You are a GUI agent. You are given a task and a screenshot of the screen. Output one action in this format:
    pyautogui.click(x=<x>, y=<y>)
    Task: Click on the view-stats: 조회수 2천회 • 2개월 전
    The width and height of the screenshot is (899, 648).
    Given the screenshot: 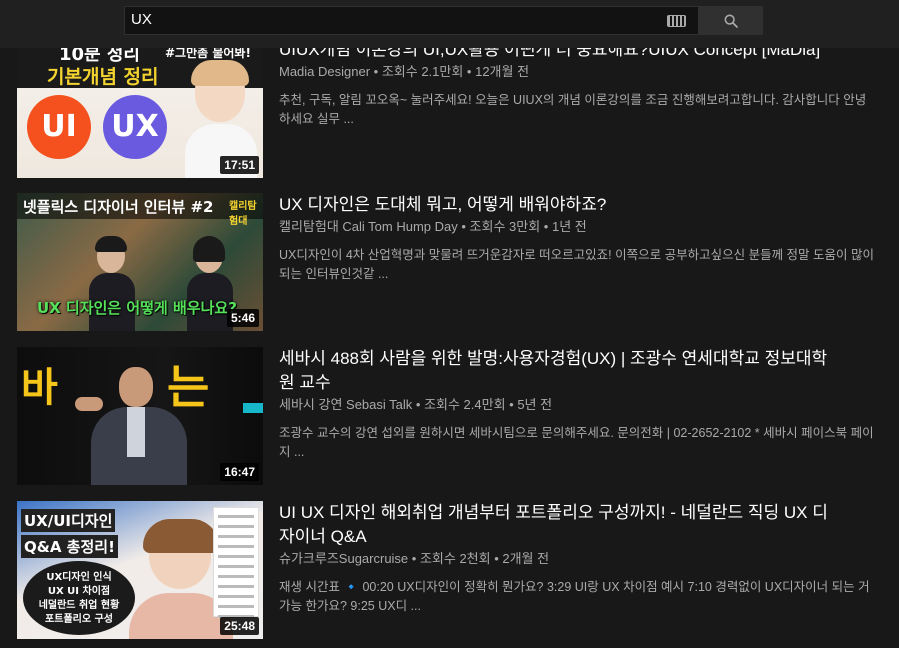 What is the action you would take?
    pyautogui.click(x=484, y=558)
    